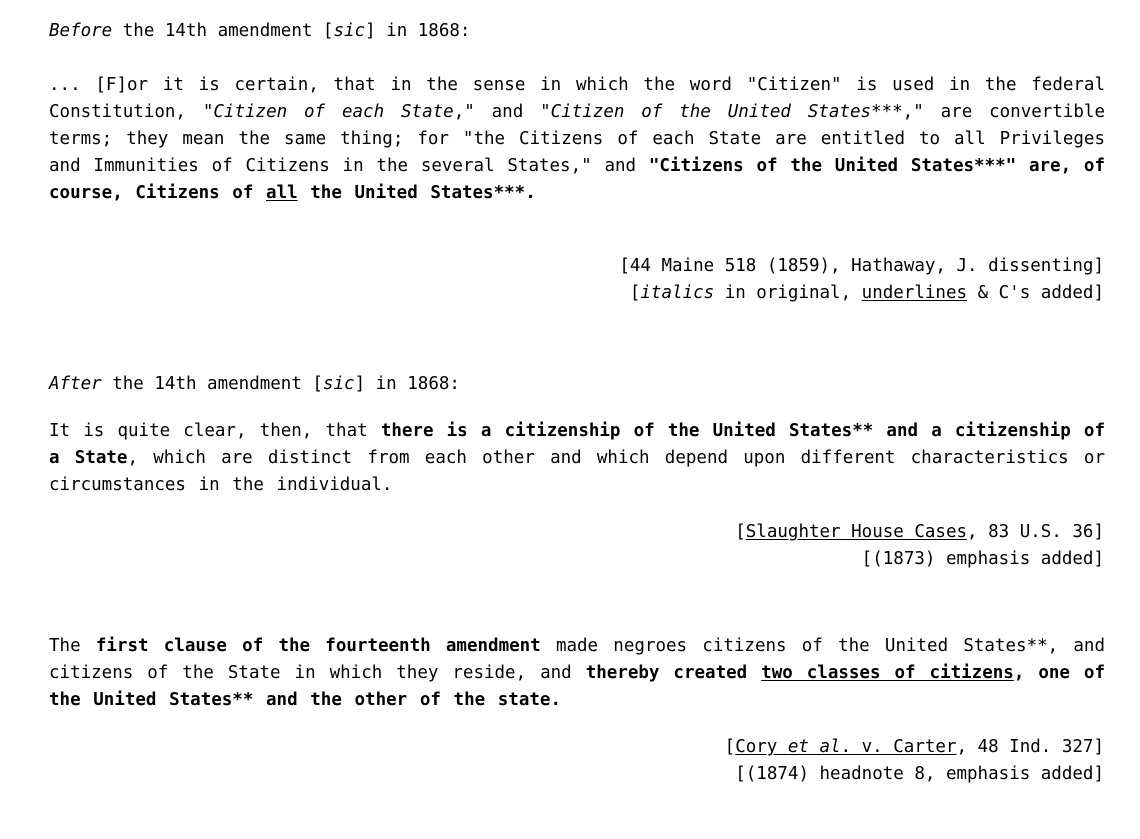 The width and height of the screenshot is (1140, 839). I want to click on citation-maine-line-2-open: [, so click(635, 293).